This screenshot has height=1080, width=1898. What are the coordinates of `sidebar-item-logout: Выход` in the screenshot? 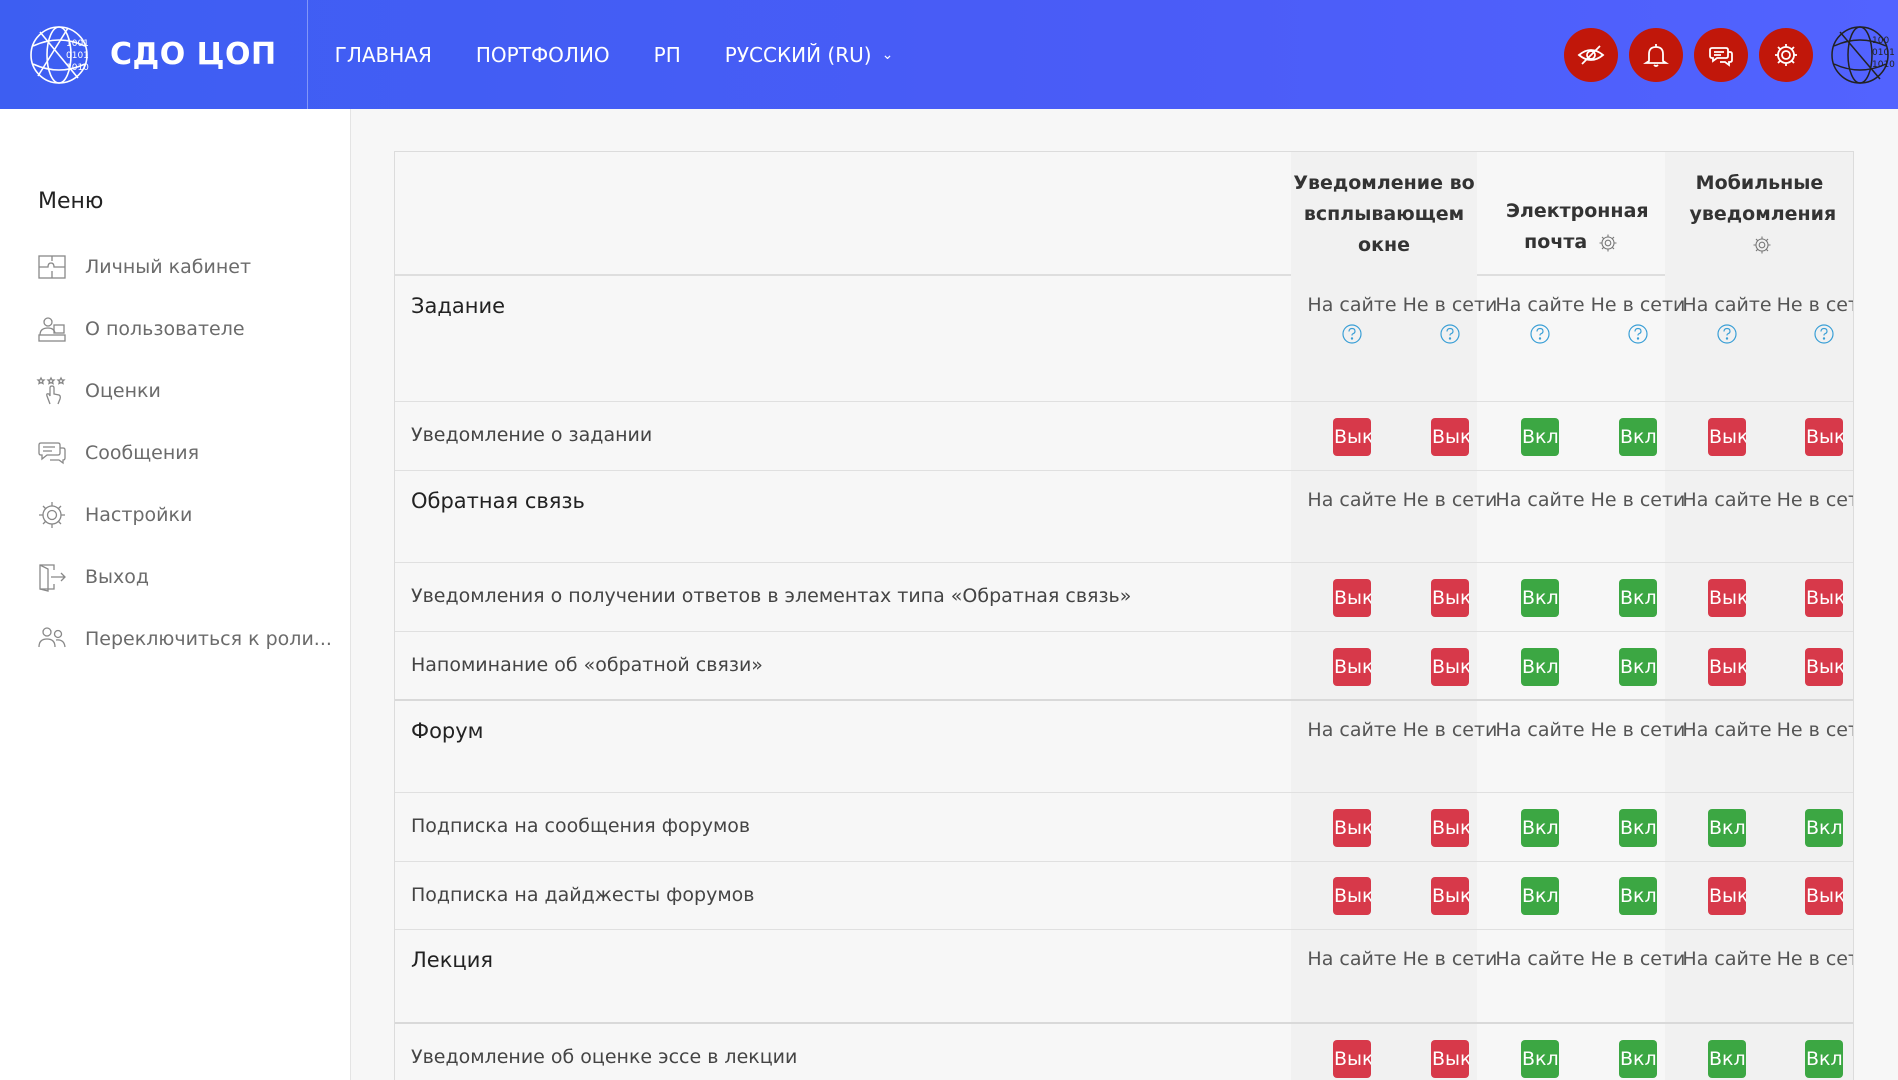 It's located at (186, 577).